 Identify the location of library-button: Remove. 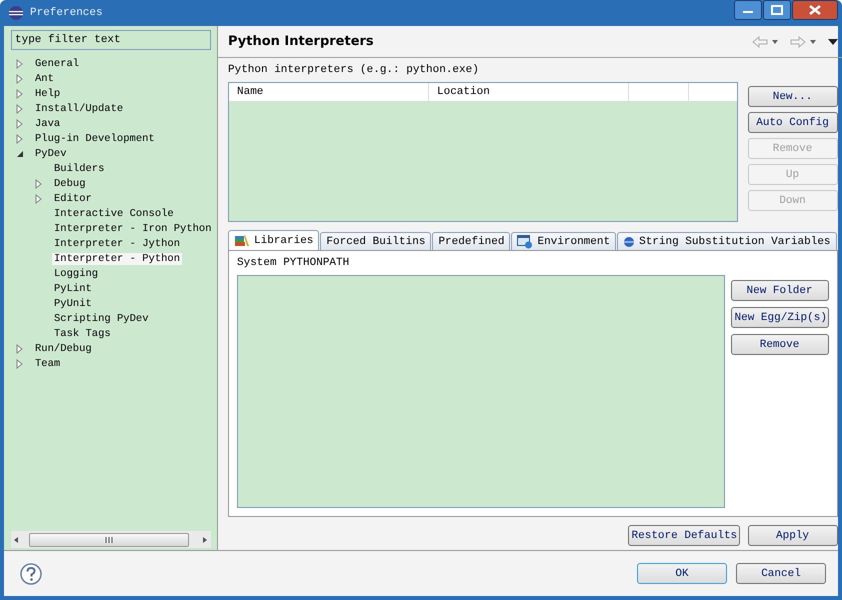
(779, 344).